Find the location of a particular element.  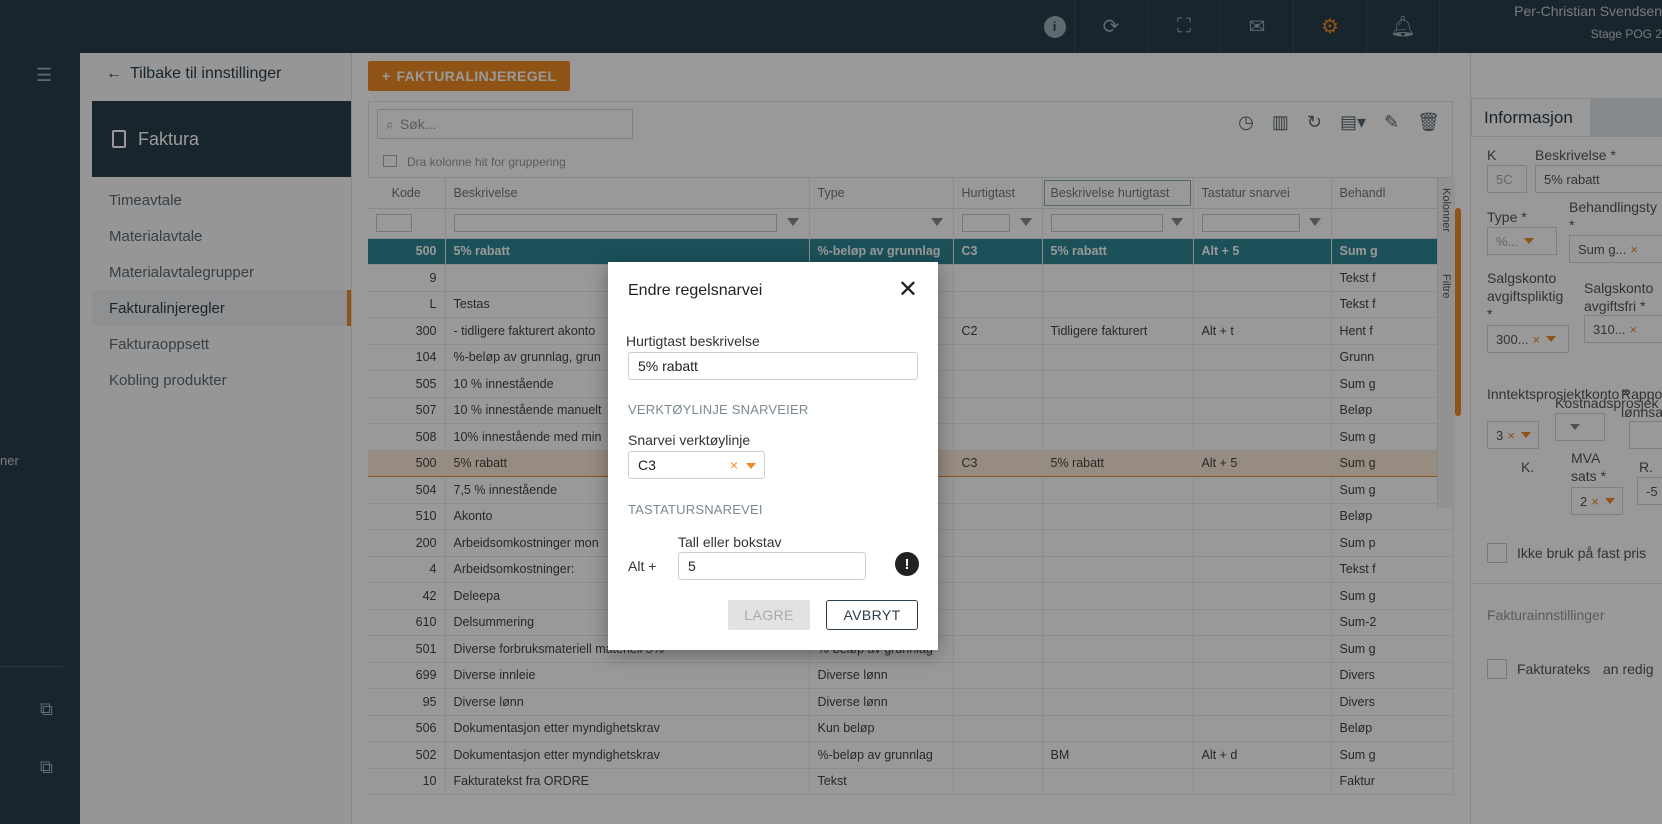

save-button: LAGRE is located at coordinates (769, 615).